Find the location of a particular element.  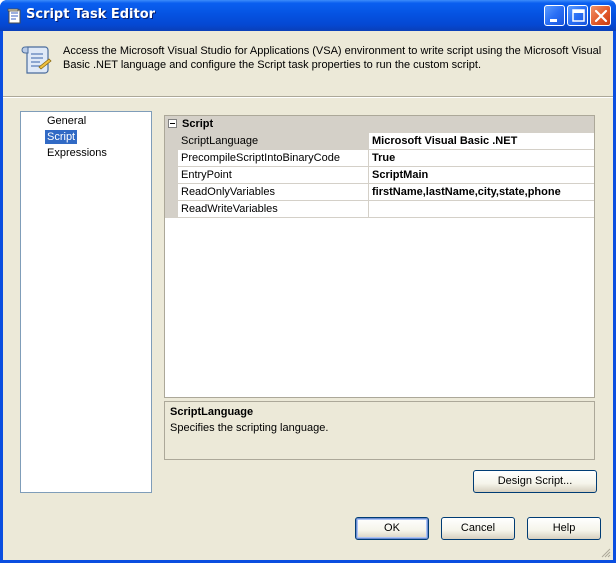

minimize-button is located at coordinates (554, 15).